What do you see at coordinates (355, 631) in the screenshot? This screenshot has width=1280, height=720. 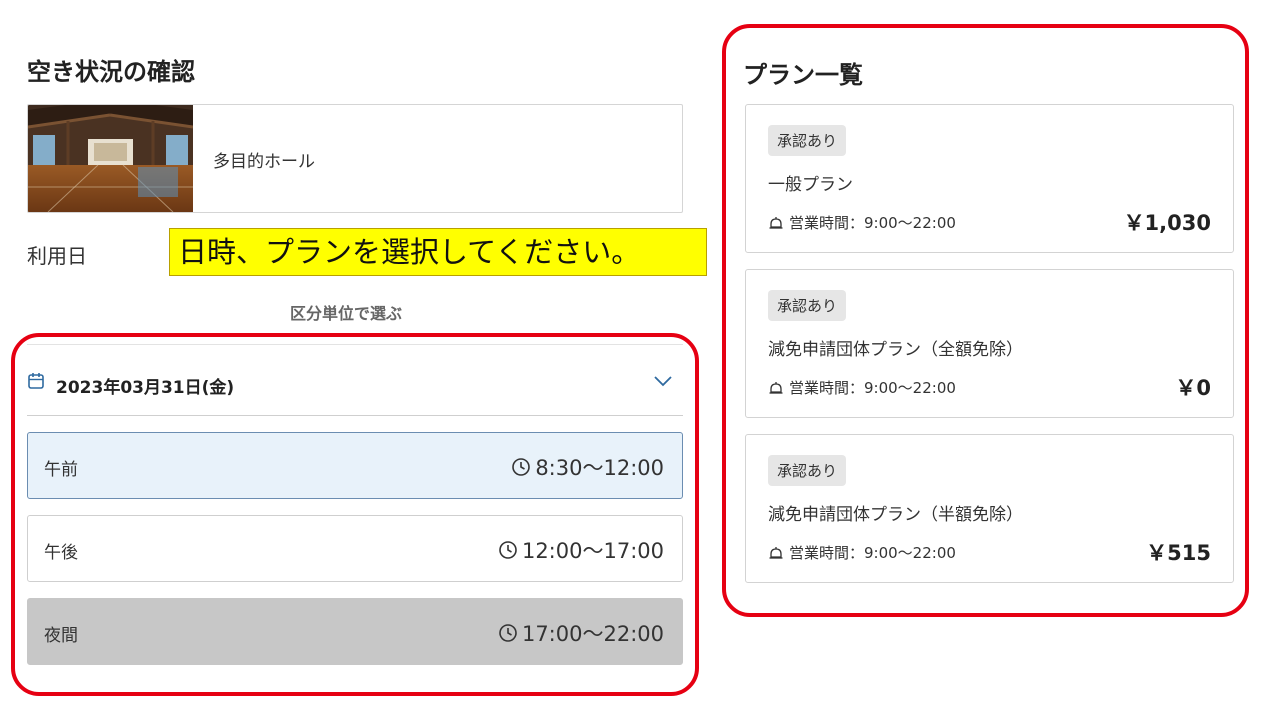 I see `time-slot-night: 夜間 17:00～22:00` at bounding box center [355, 631].